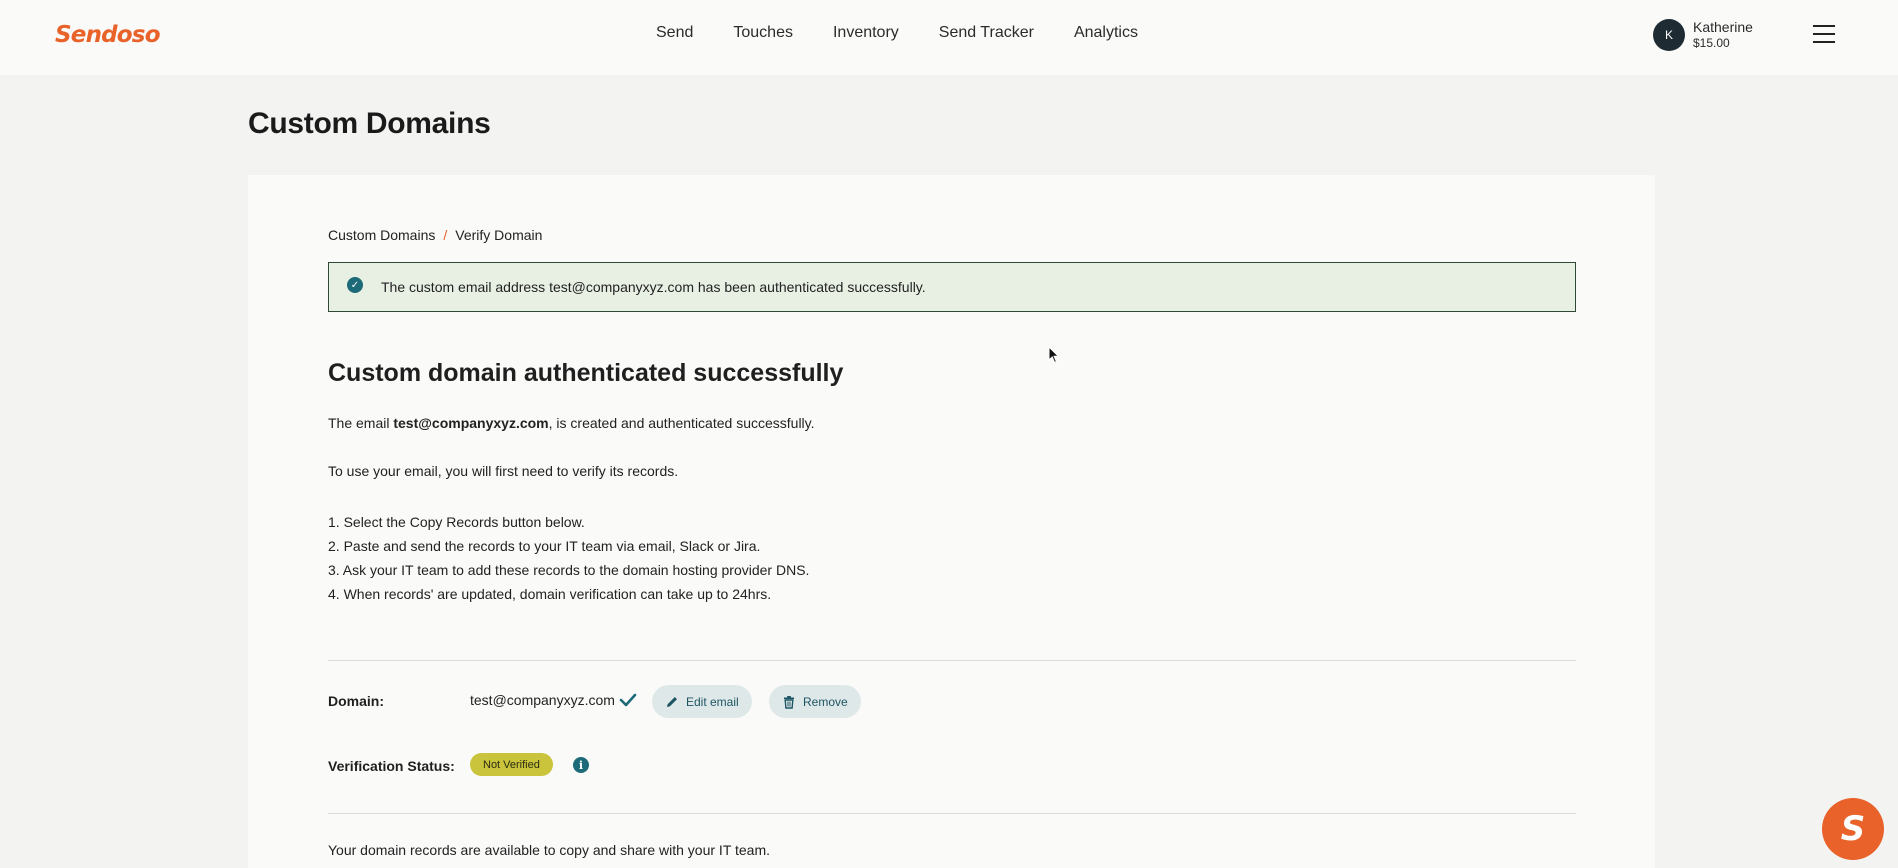 The image size is (1898, 868). Describe the element at coordinates (986, 33) in the screenshot. I see `nav-send-tracker: Send Tracker` at that location.